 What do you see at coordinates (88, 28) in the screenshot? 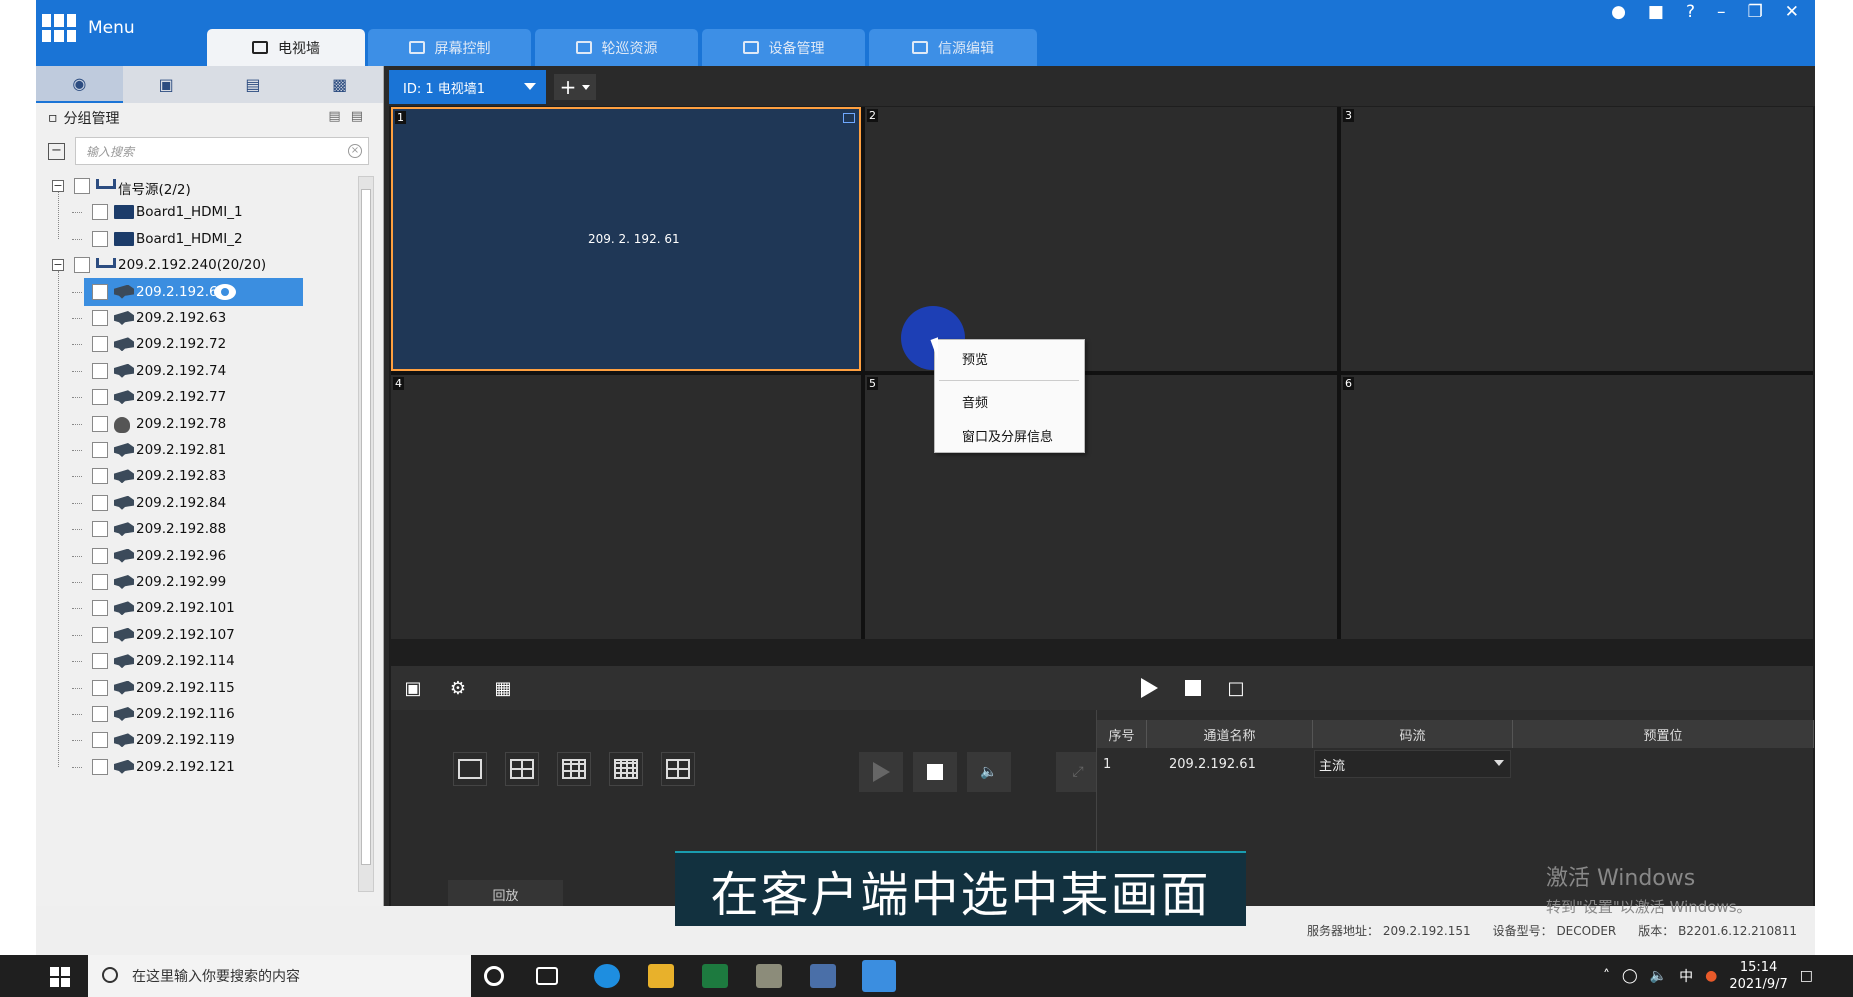
I see `menu-button: Menu` at bounding box center [88, 28].